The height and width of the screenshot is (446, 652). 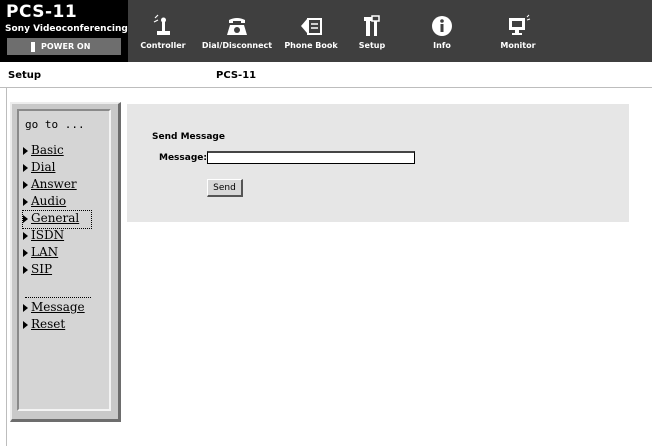 What do you see at coordinates (42, 12) in the screenshot?
I see `brand-name: PCS-11` at bounding box center [42, 12].